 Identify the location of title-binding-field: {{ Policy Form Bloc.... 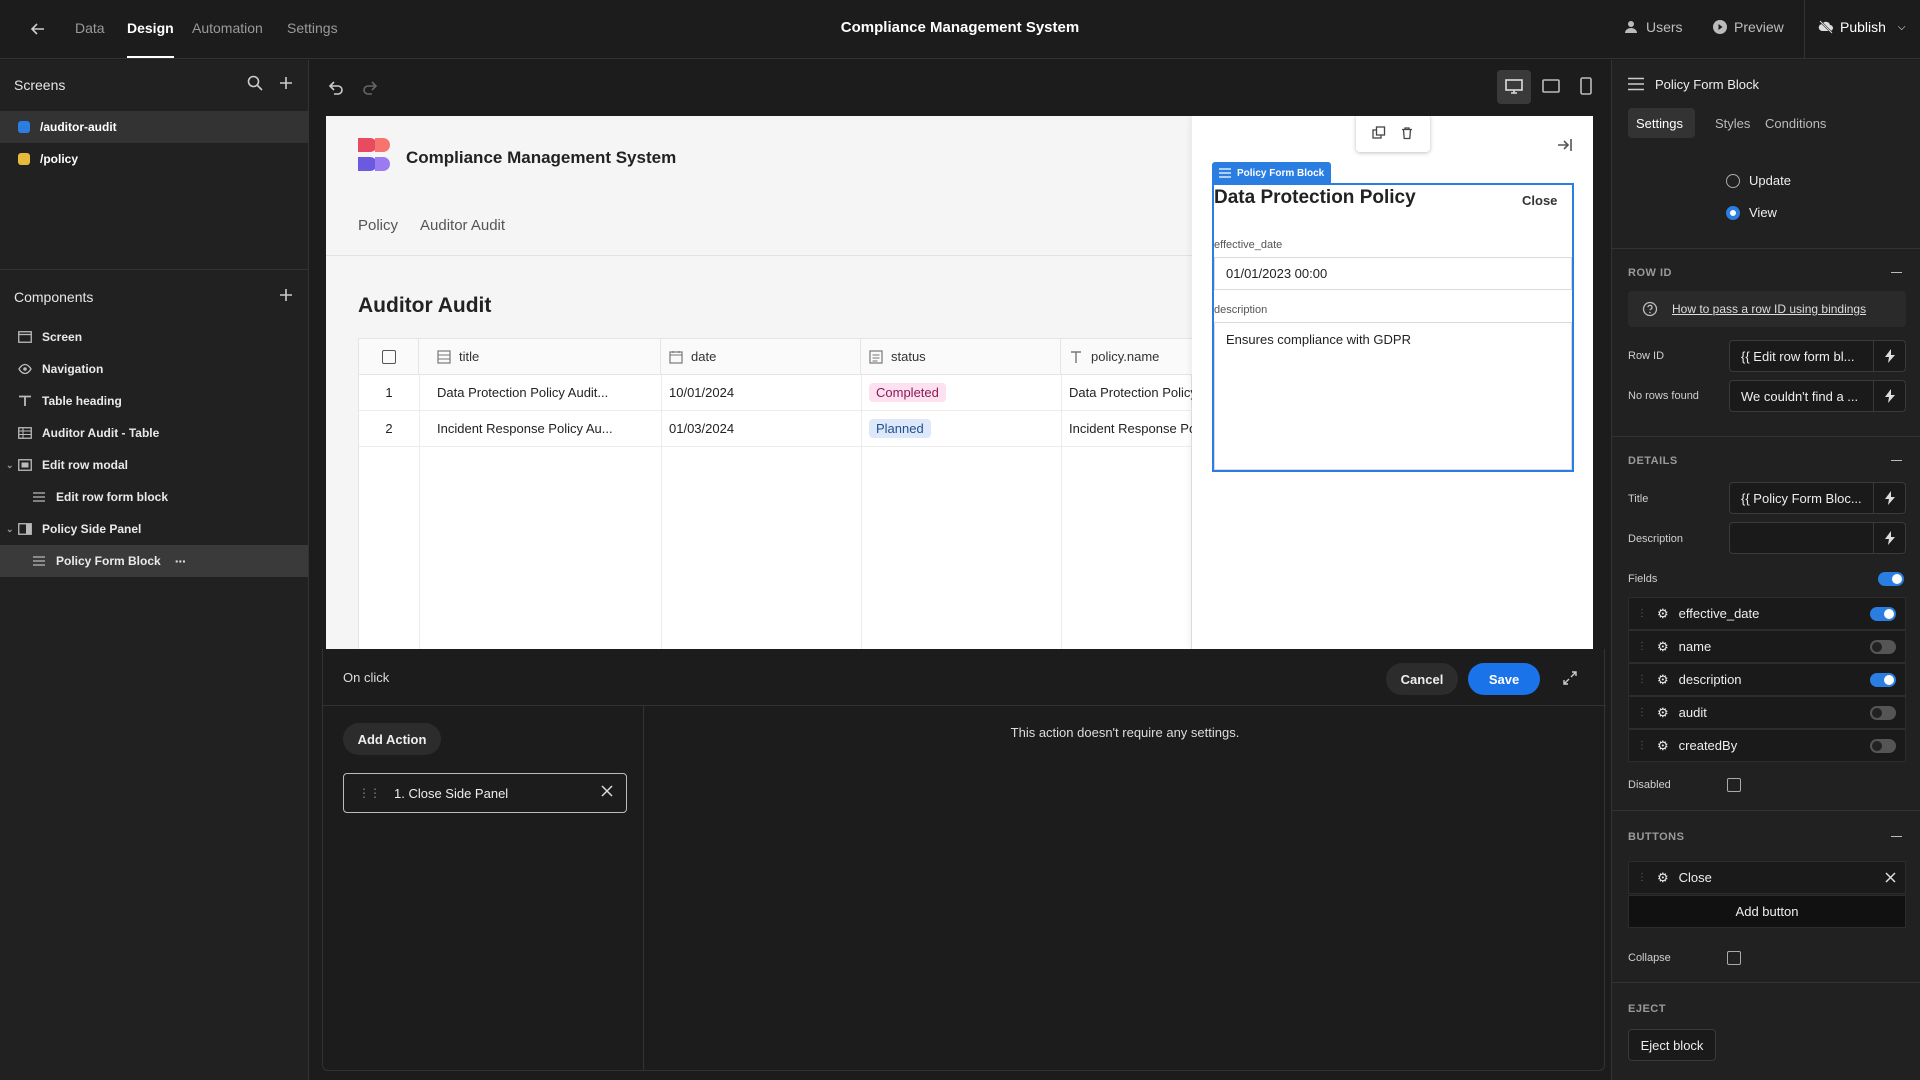
(1817, 498).